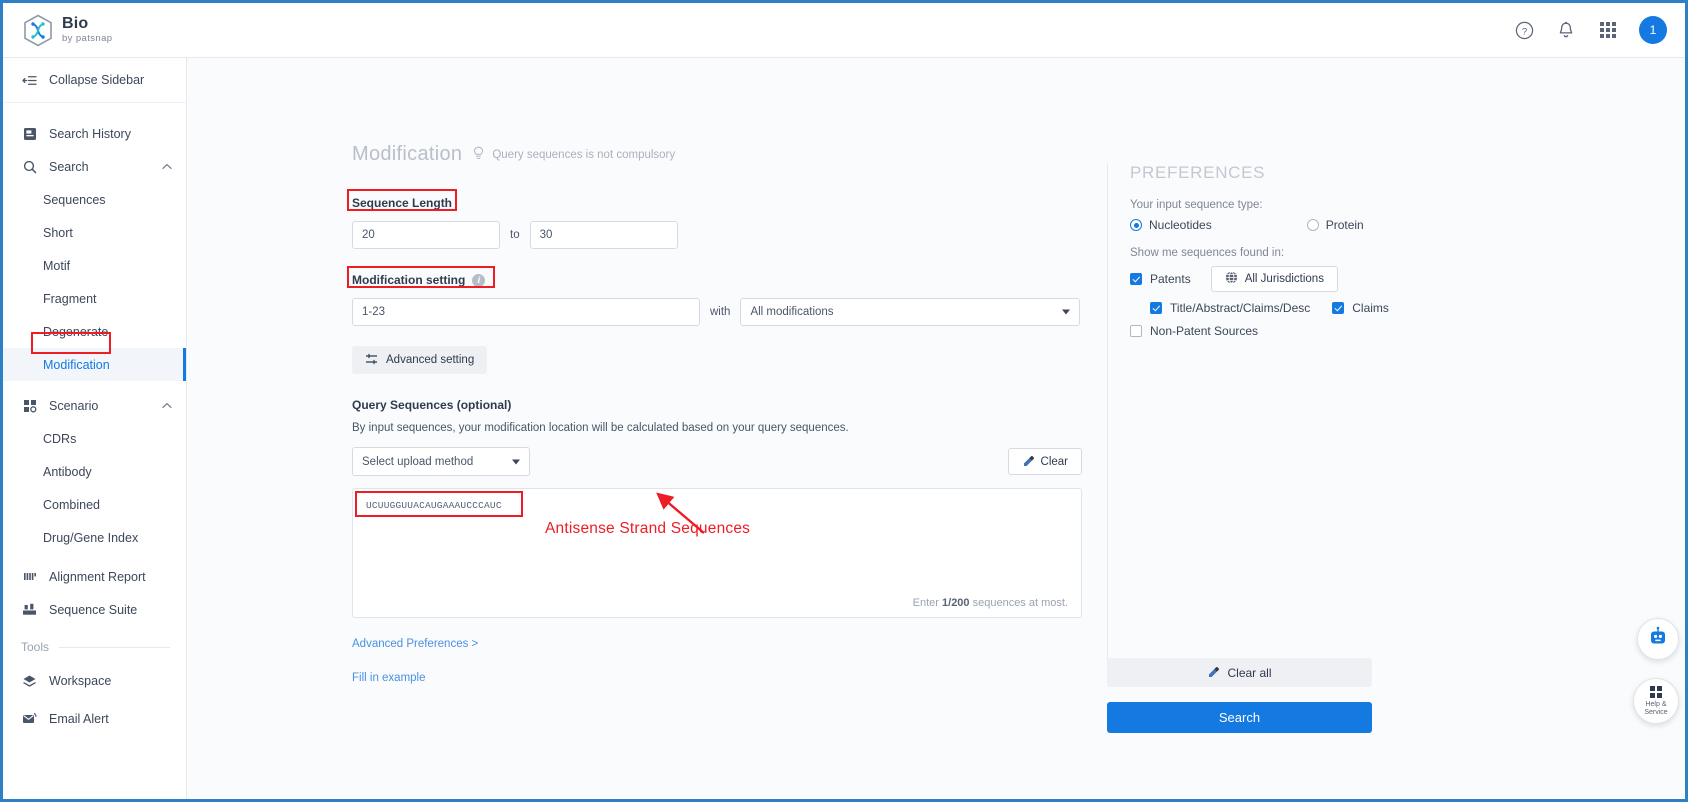  Describe the element at coordinates (1338, 308) in the screenshot. I see `checkbox-claims` at that location.